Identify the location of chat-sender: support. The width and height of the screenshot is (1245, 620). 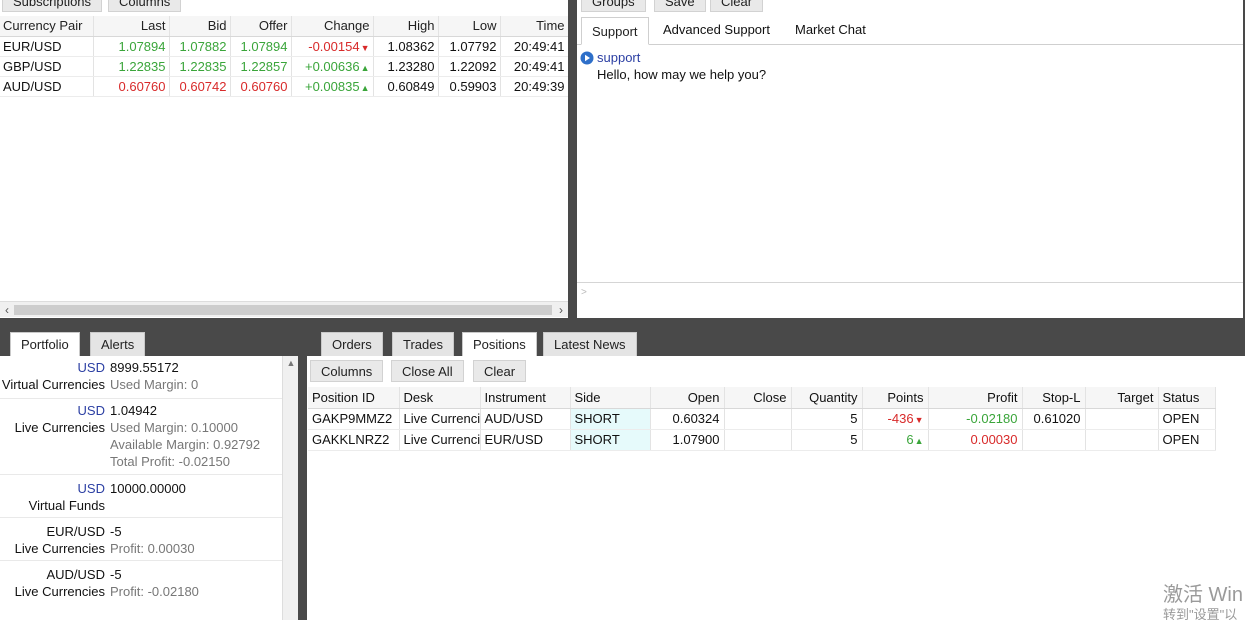
(619, 57).